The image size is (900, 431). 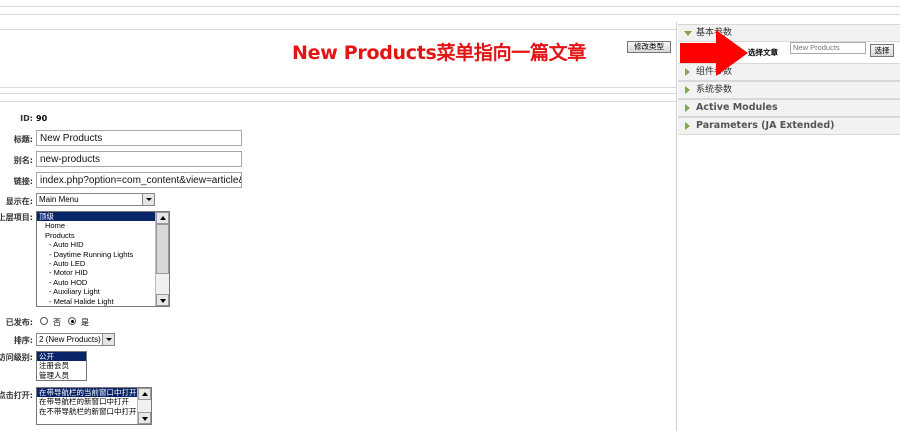 I want to click on access-listbox: 公开 注册会员 管理人员, so click(x=61, y=366).